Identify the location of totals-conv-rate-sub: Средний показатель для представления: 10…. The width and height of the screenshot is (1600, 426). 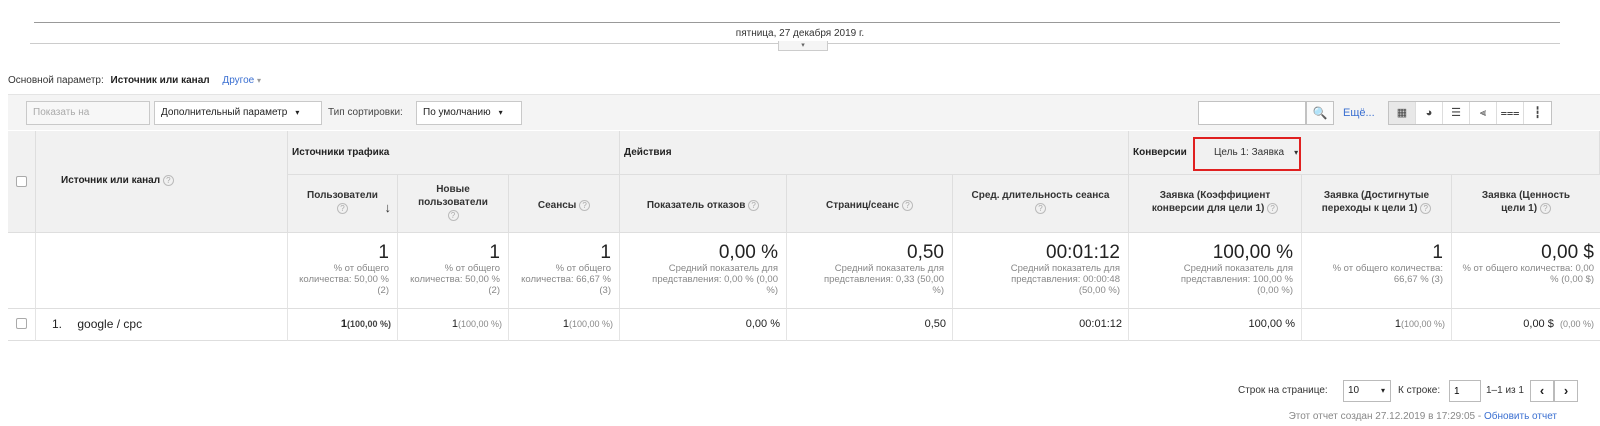
(1236, 279).